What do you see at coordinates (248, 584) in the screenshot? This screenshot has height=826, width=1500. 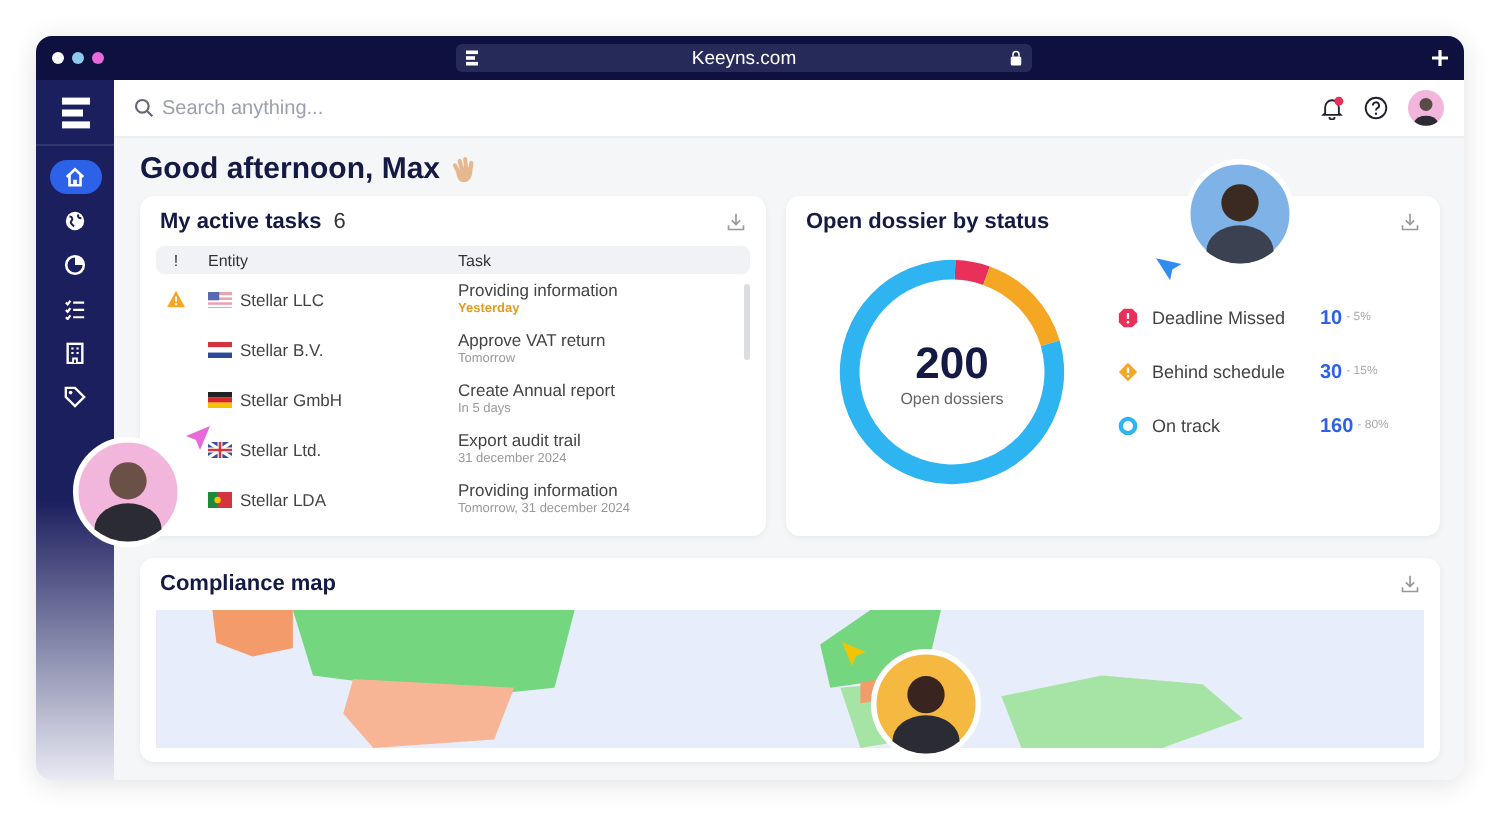 I see `card-title: Compliance map` at bounding box center [248, 584].